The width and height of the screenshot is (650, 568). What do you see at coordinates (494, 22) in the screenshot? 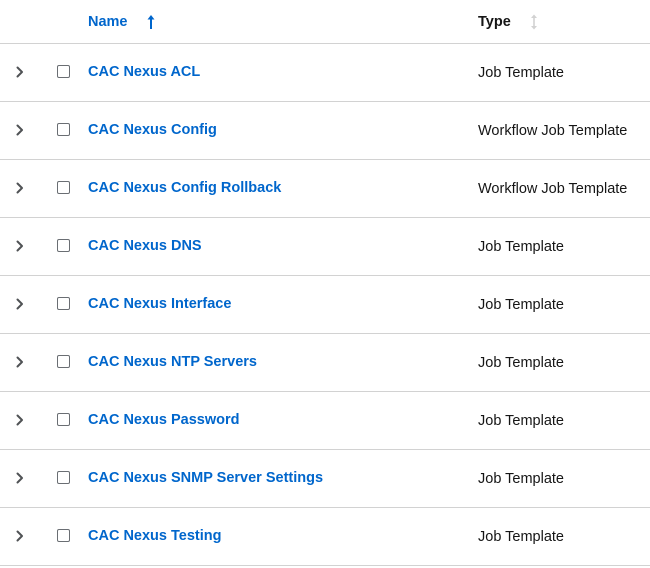
I see `column-header-type-label: Type` at bounding box center [494, 22].